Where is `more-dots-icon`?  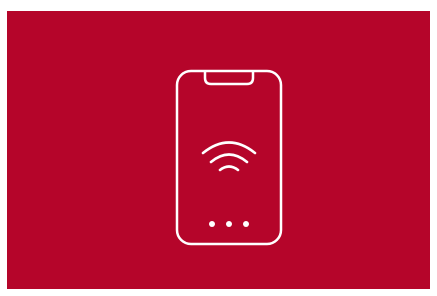 more-dots-icon is located at coordinates (229, 224).